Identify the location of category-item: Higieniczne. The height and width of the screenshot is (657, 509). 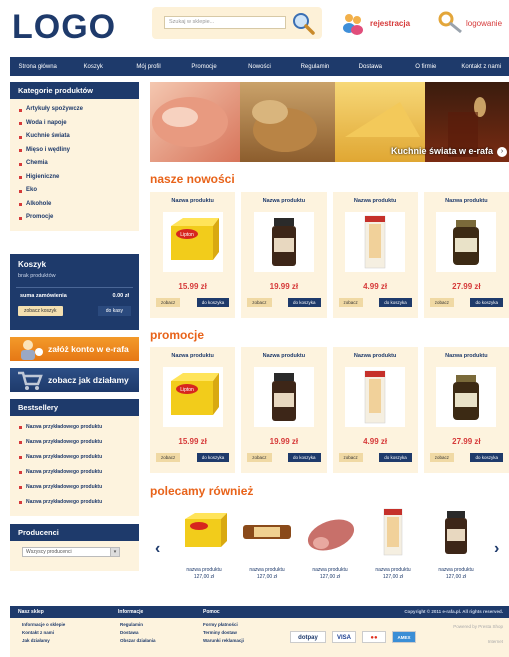
(74, 178).